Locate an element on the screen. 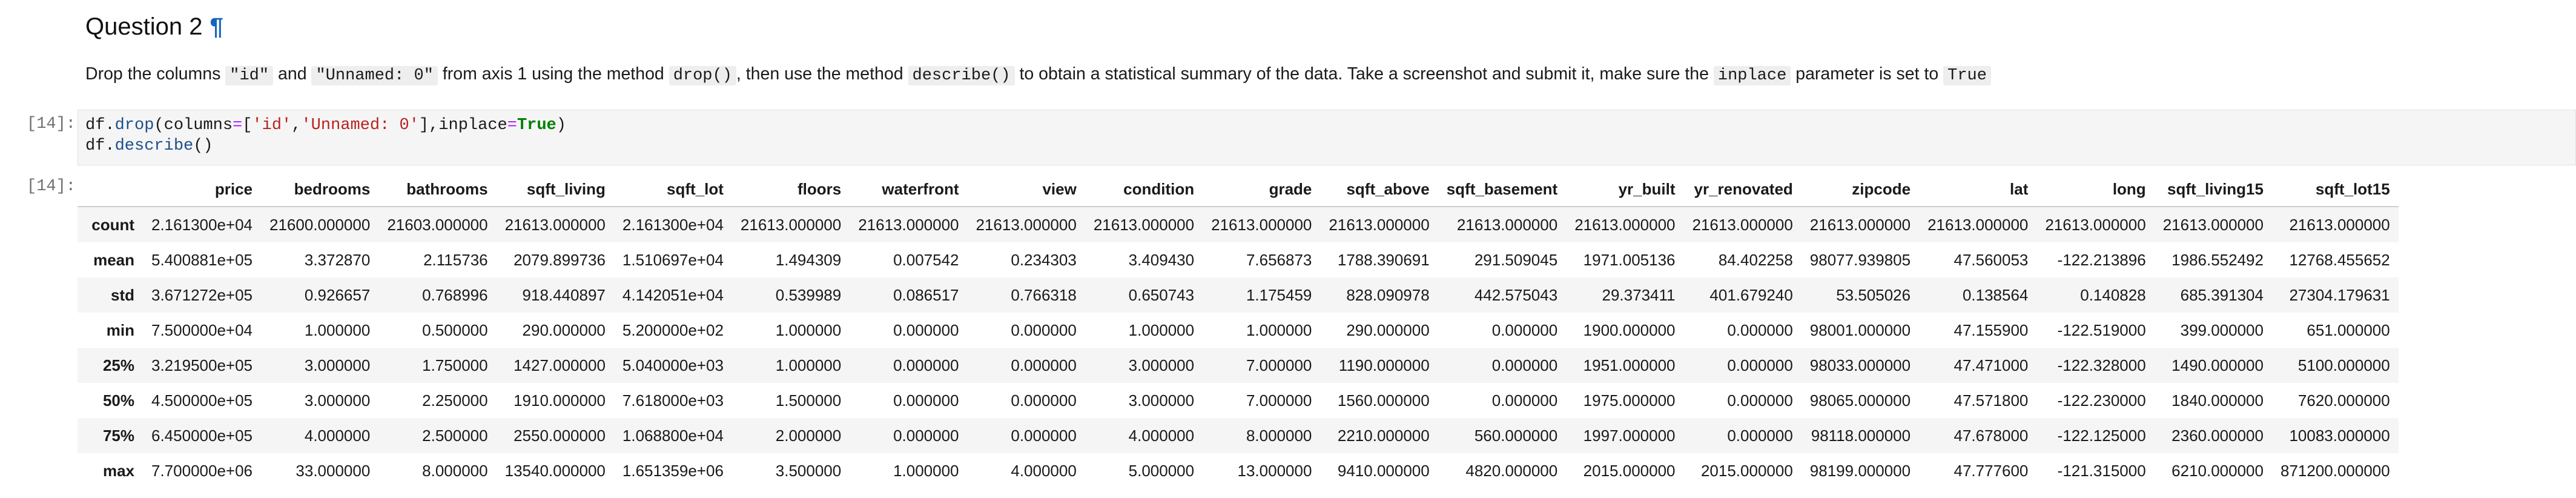  table-cell: 84.402258 is located at coordinates (1755, 260).